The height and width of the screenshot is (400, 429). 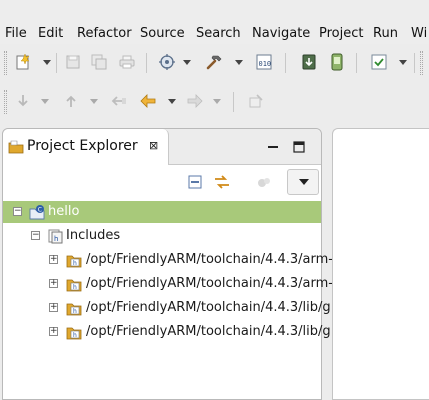 What do you see at coordinates (385, 34) in the screenshot?
I see `menu-run: Run` at bounding box center [385, 34].